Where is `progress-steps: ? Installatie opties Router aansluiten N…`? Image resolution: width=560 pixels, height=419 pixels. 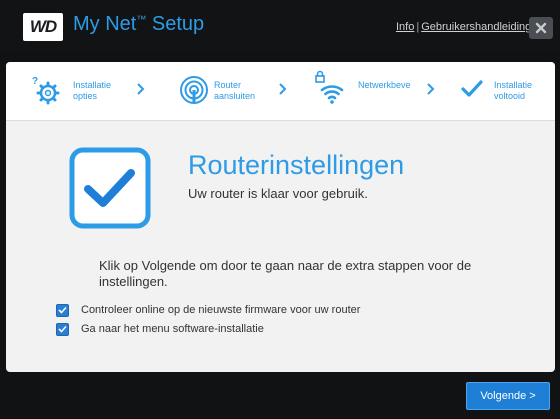
progress-steps: ? Installatie opties Router aansluiten N… is located at coordinates (280, 91).